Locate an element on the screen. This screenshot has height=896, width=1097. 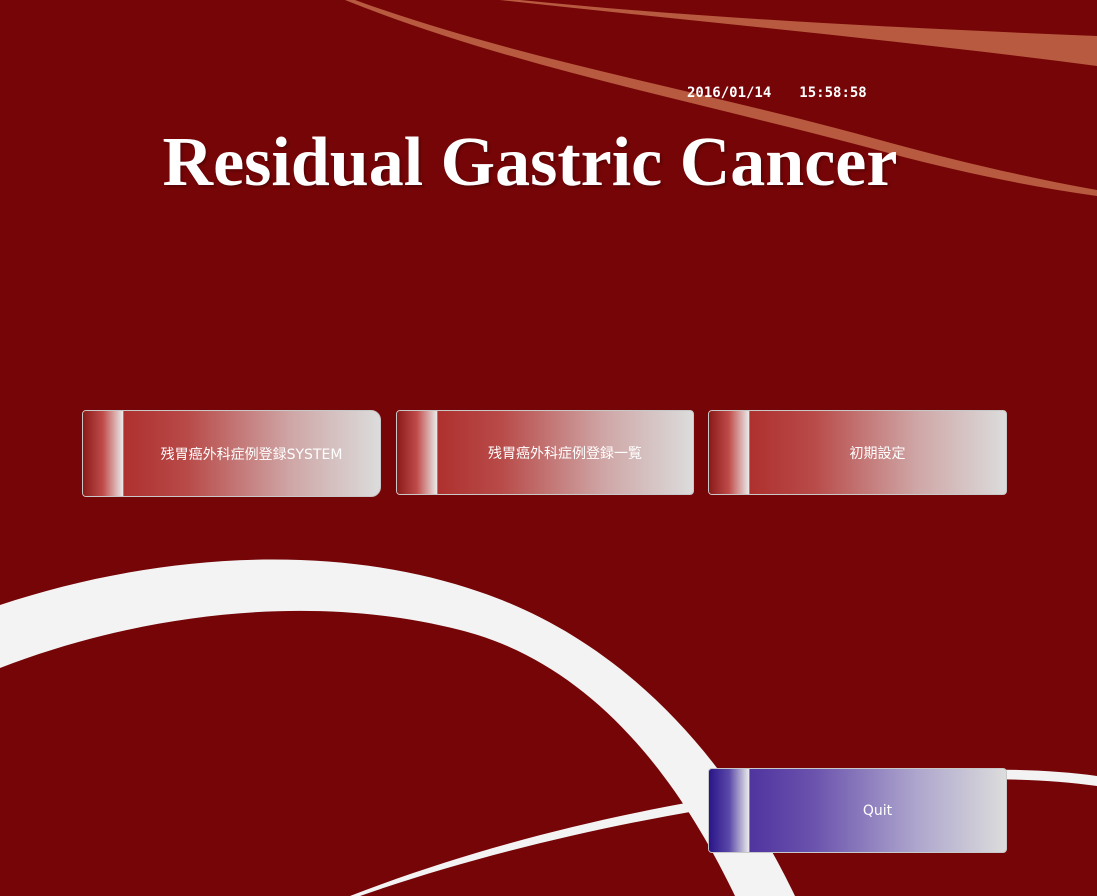
datetime-display: 2016/01/14 15:58:58 is located at coordinates (777, 93).